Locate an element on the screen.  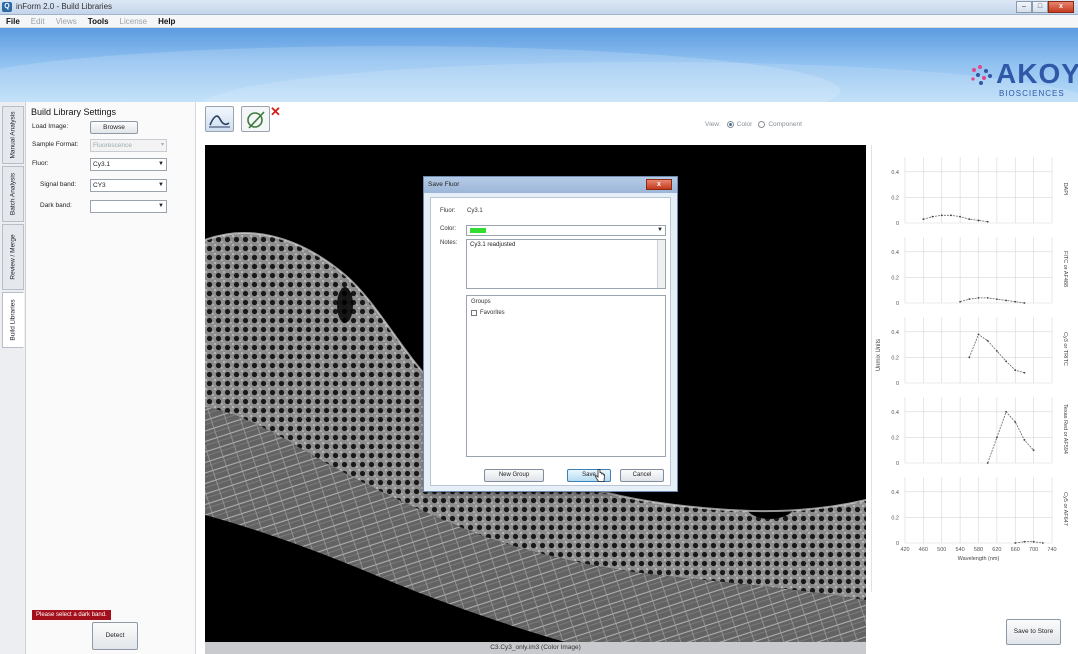
tab-review-merge: Review / Merge is located at coordinates (13, 257).